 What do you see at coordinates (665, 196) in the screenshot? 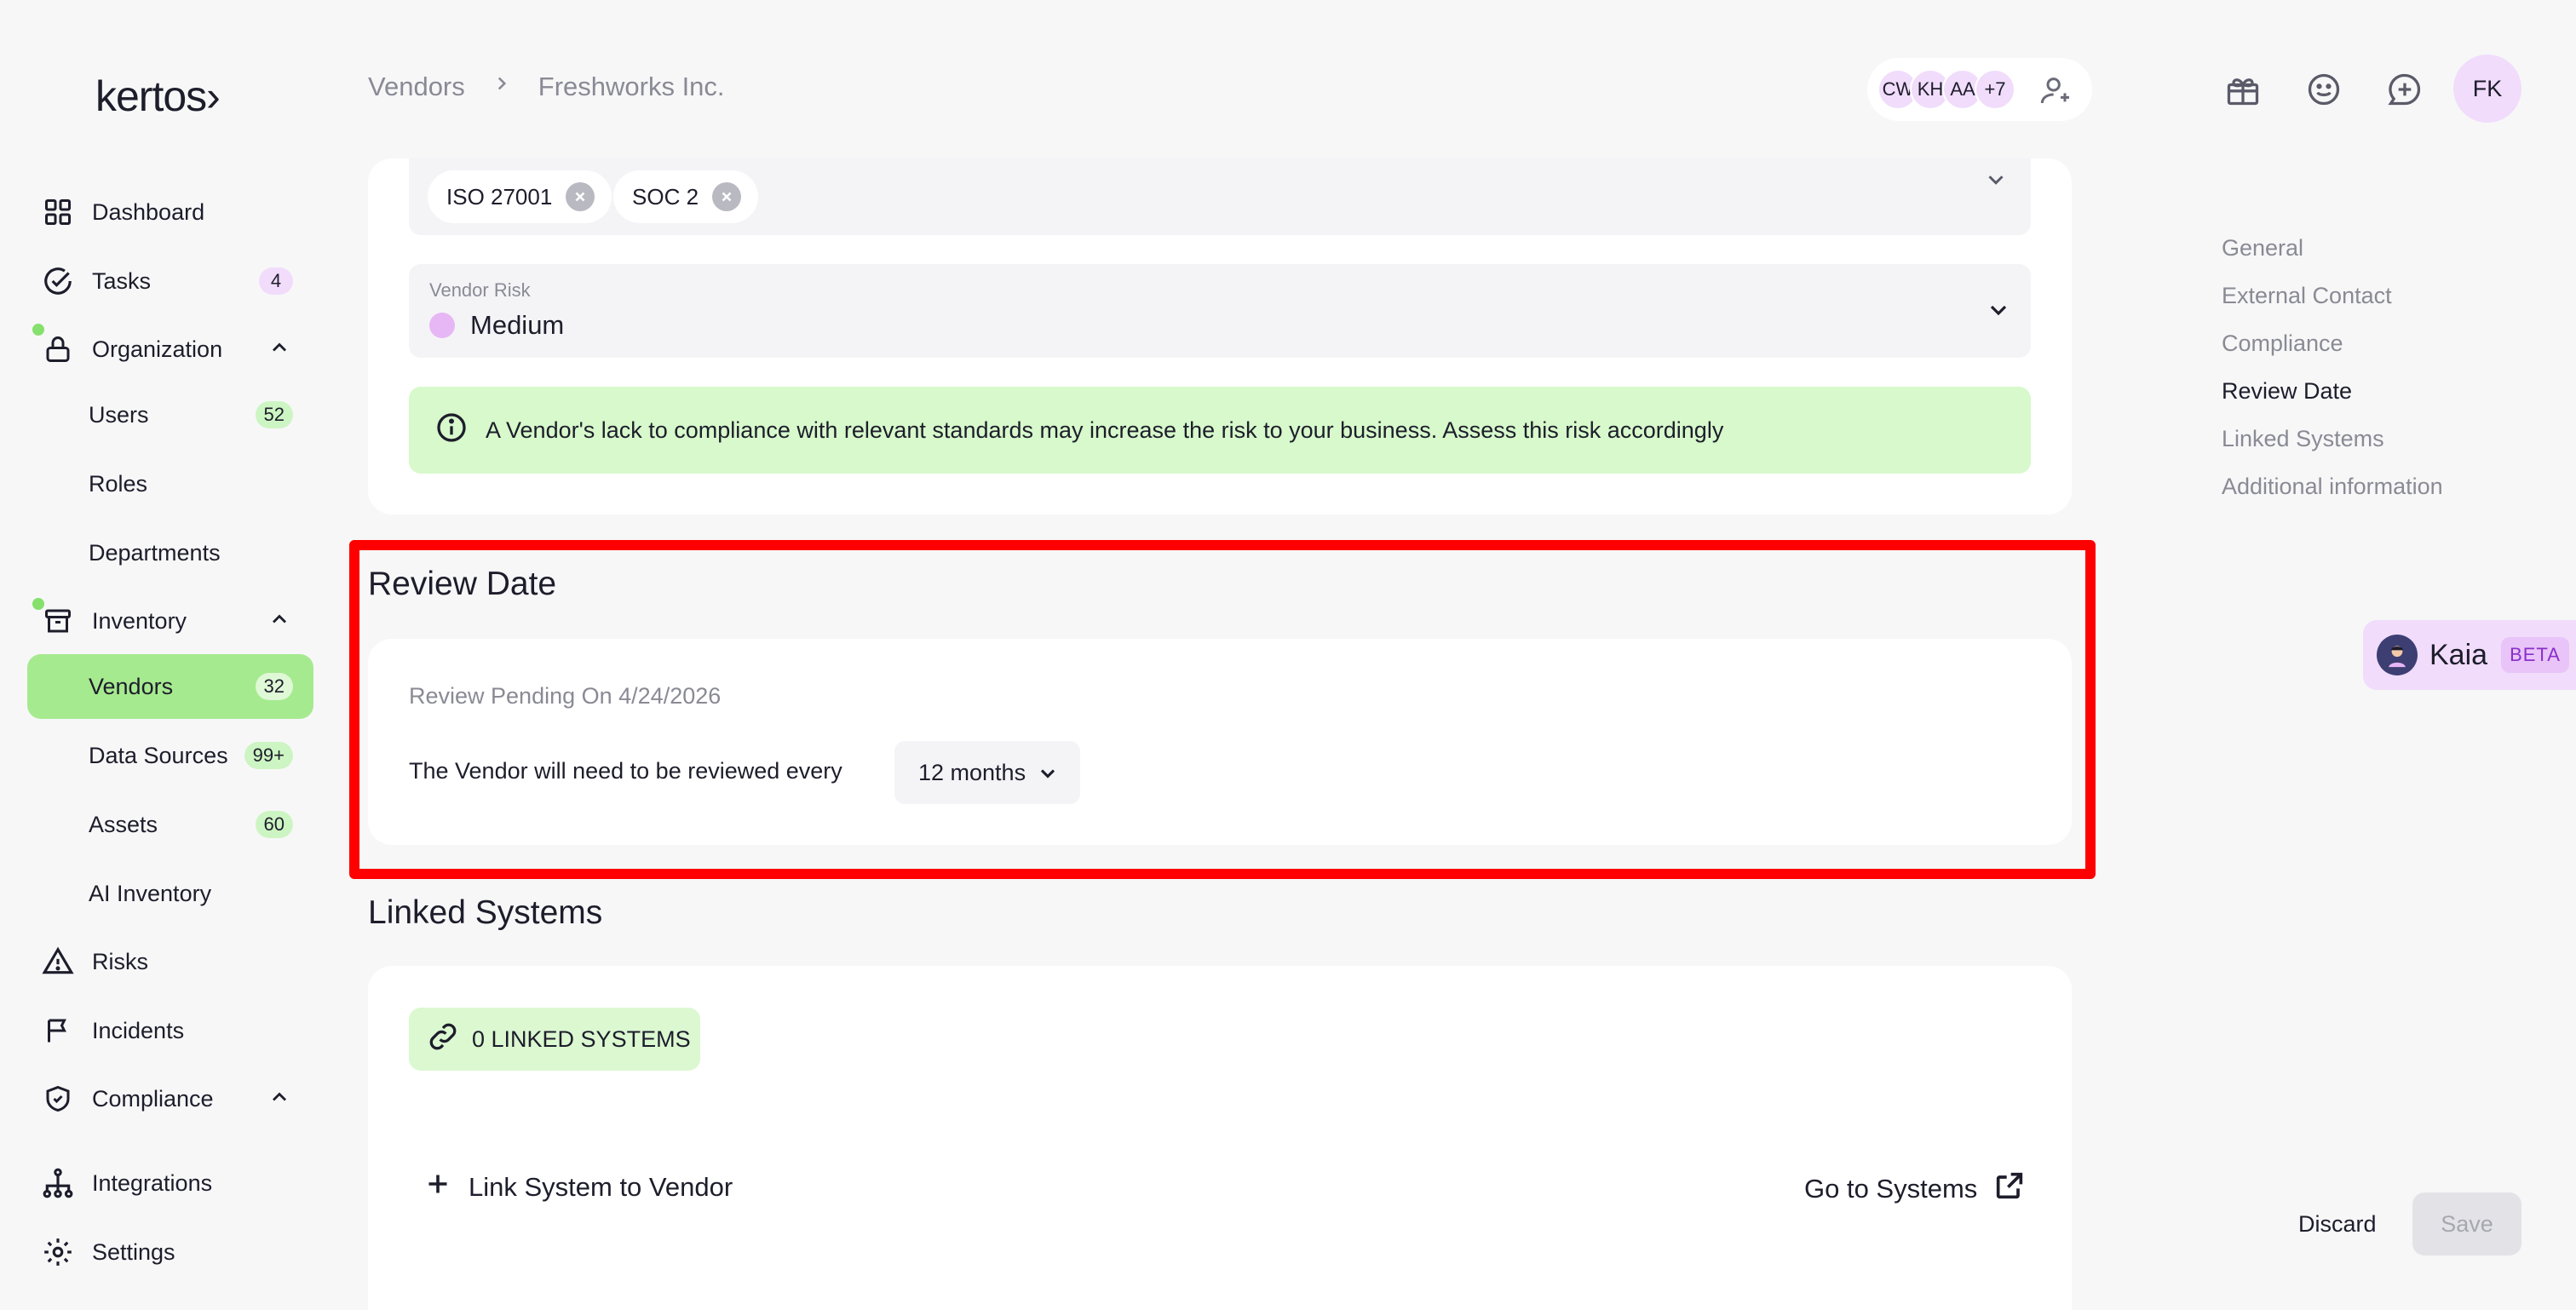
I see `tag-chip-label: SOC 2` at bounding box center [665, 196].